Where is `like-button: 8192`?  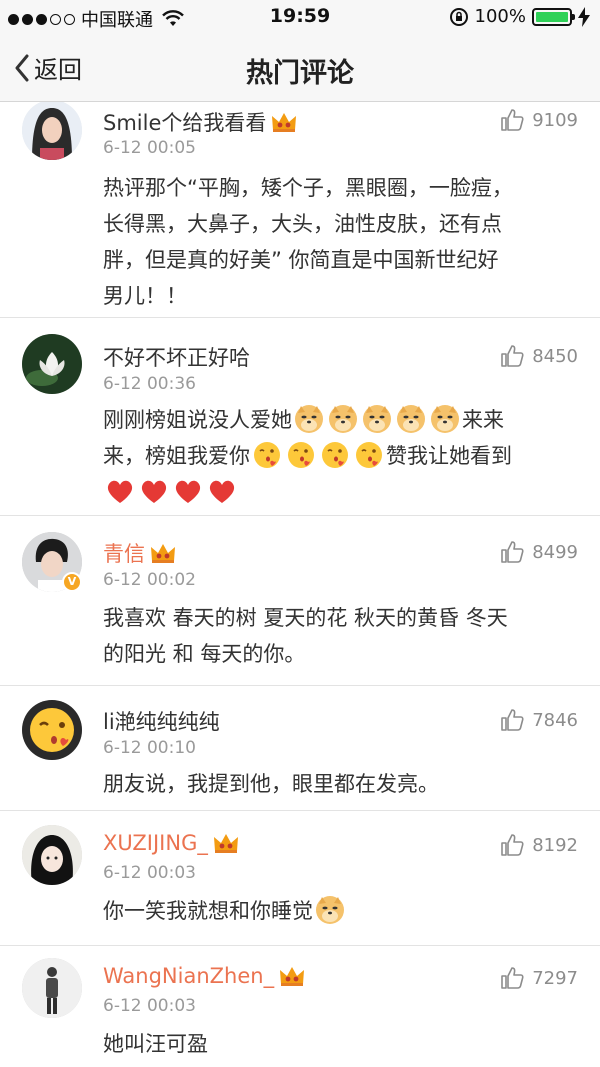 like-button: 8192 is located at coordinates (539, 845).